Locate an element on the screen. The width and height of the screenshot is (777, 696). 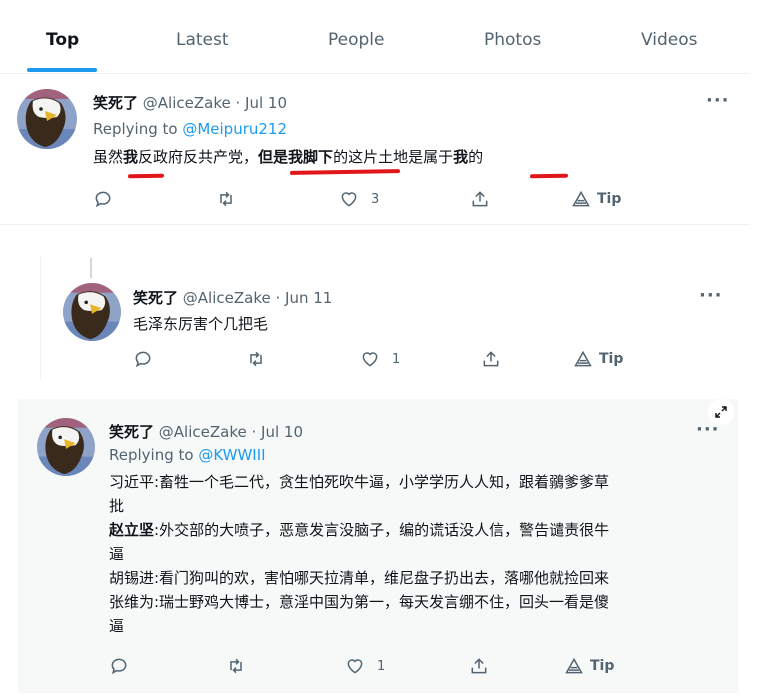
search-tabs: Top Latest People Photos Videos is located at coordinates (375, 37).